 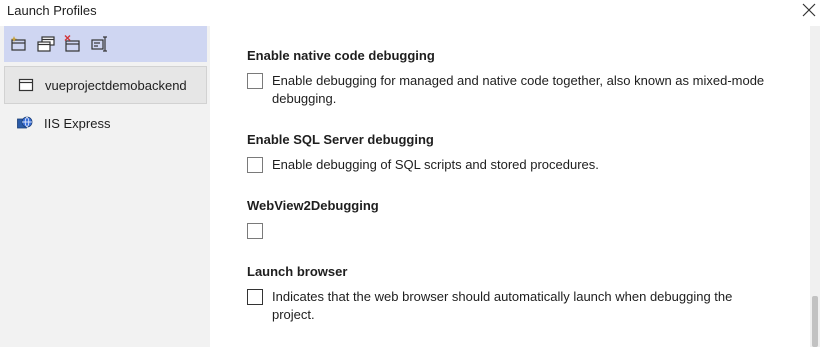 What do you see at coordinates (410, 12) in the screenshot?
I see `title-bar: Launch Profiles` at bounding box center [410, 12].